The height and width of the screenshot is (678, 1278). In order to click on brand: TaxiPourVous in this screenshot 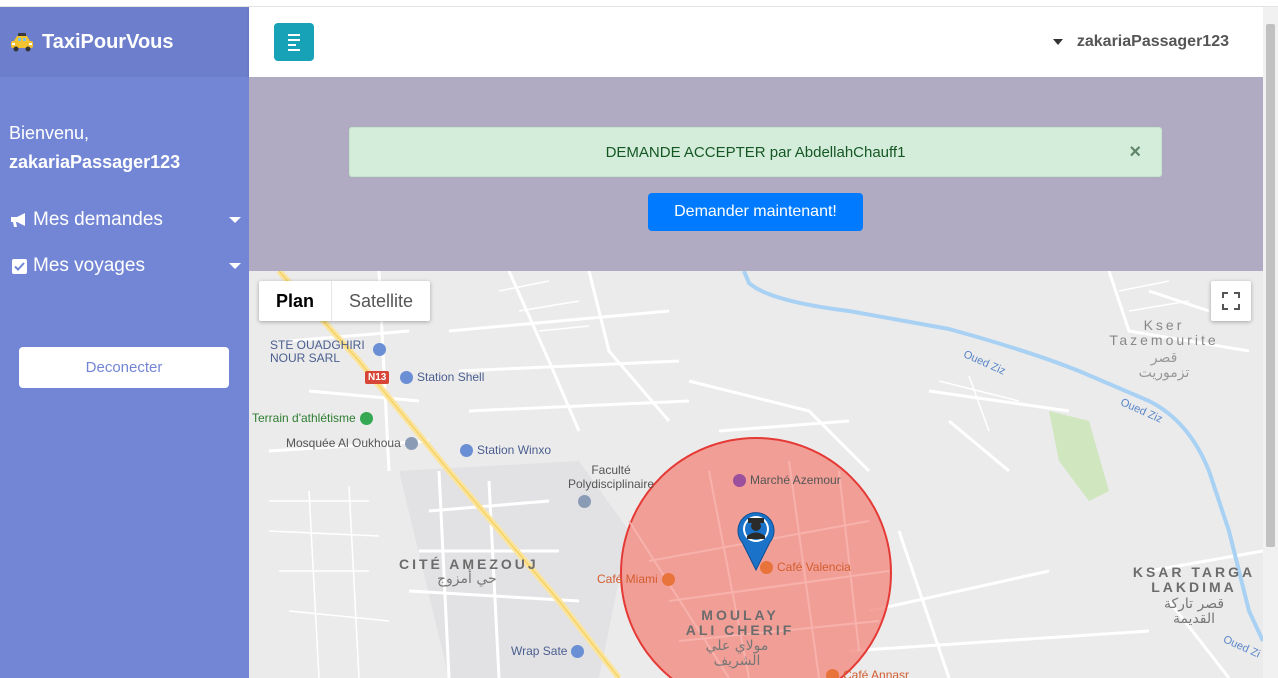, I will do `click(124, 42)`.